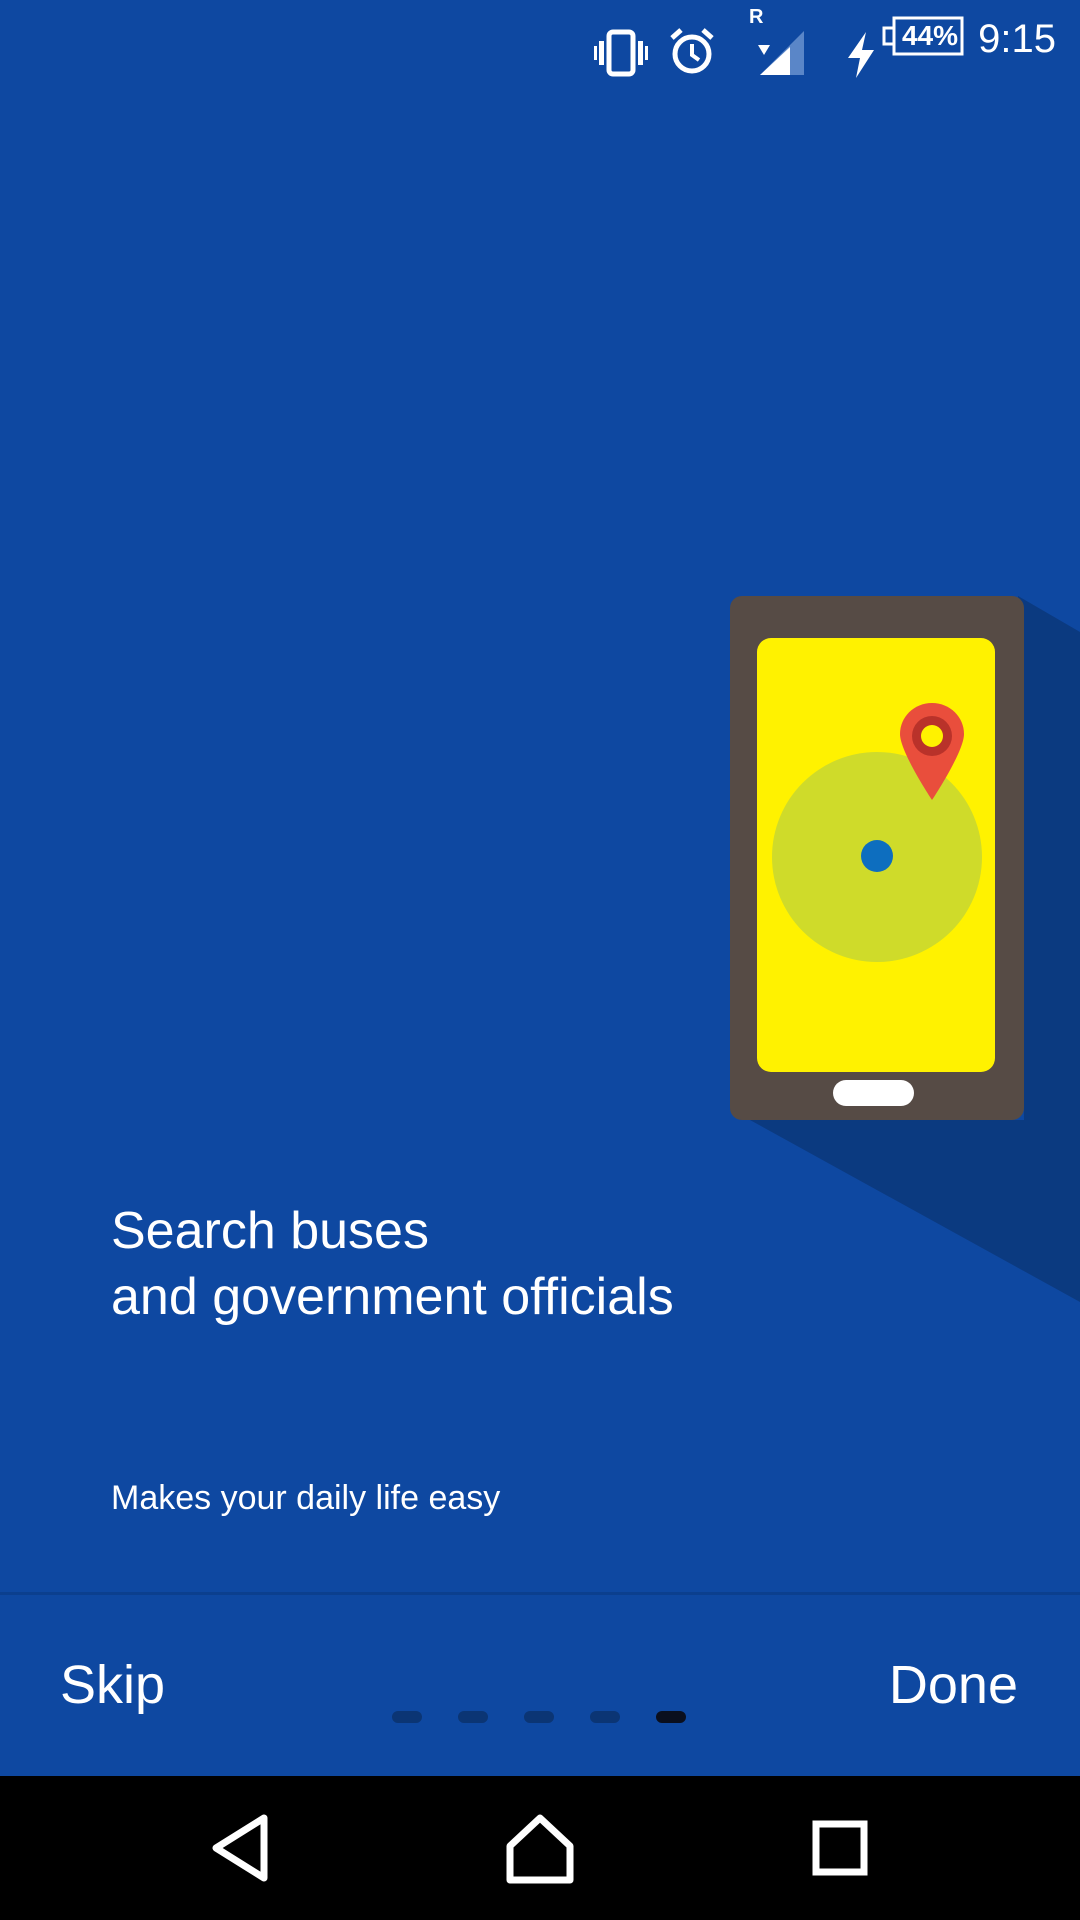 This screenshot has height=1920, width=1080. Describe the element at coordinates (270, 1231) in the screenshot. I see `title-line-1: Search buses` at that location.